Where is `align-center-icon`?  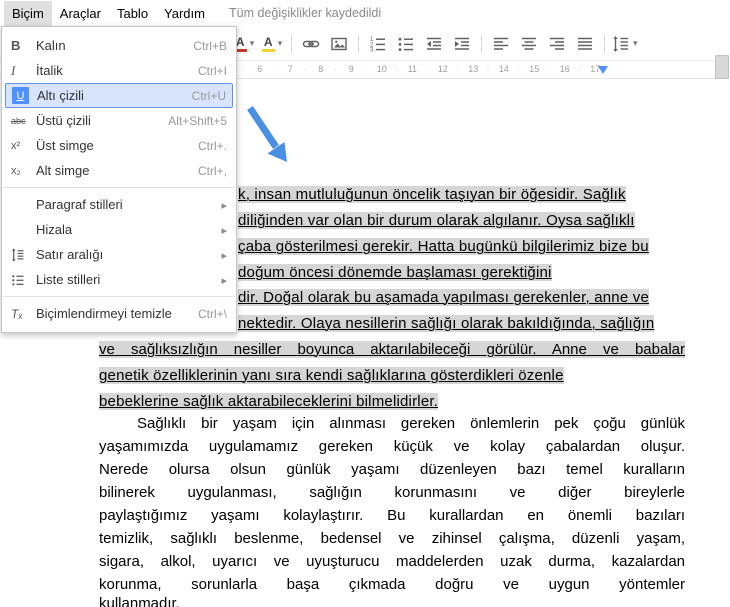
align-center-icon is located at coordinates (529, 43).